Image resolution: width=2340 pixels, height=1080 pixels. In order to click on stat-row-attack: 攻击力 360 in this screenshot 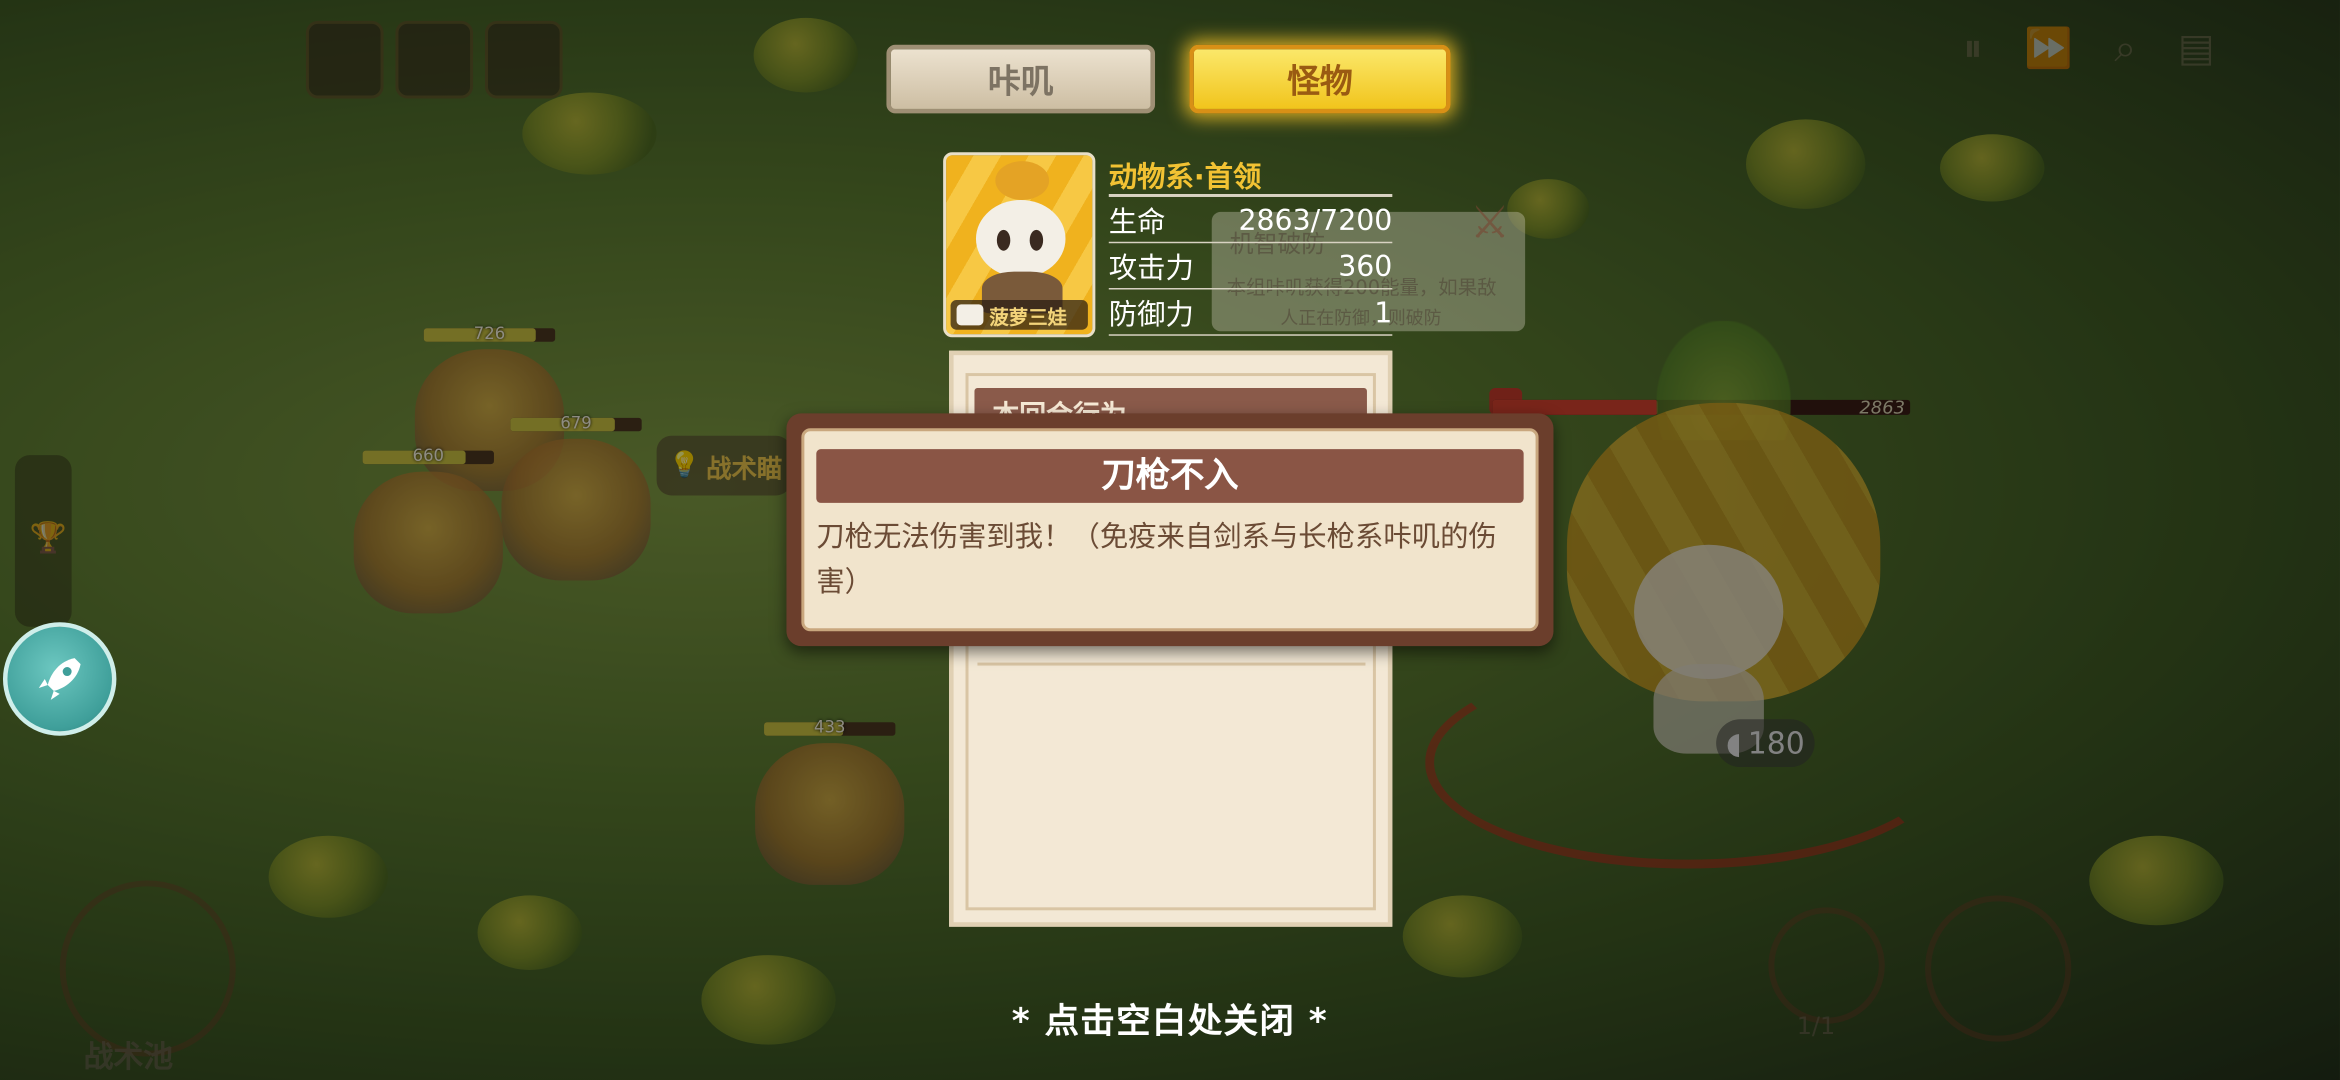, I will do `click(1250, 267)`.